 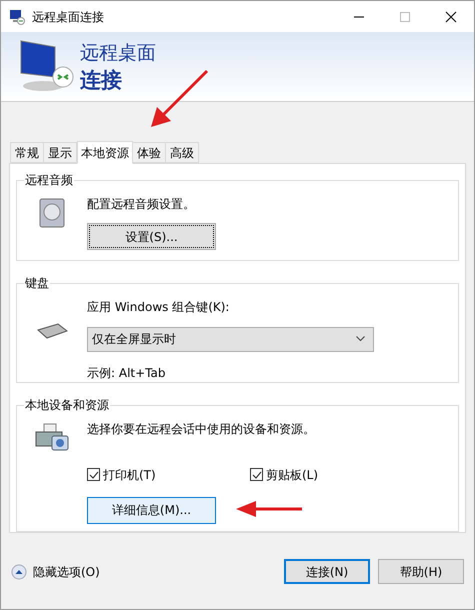 What do you see at coordinates (230, 339) in the screenshot?
I see `combination-key-dropdown: 仅在全屏显示时` at bounding box center [230, 339].